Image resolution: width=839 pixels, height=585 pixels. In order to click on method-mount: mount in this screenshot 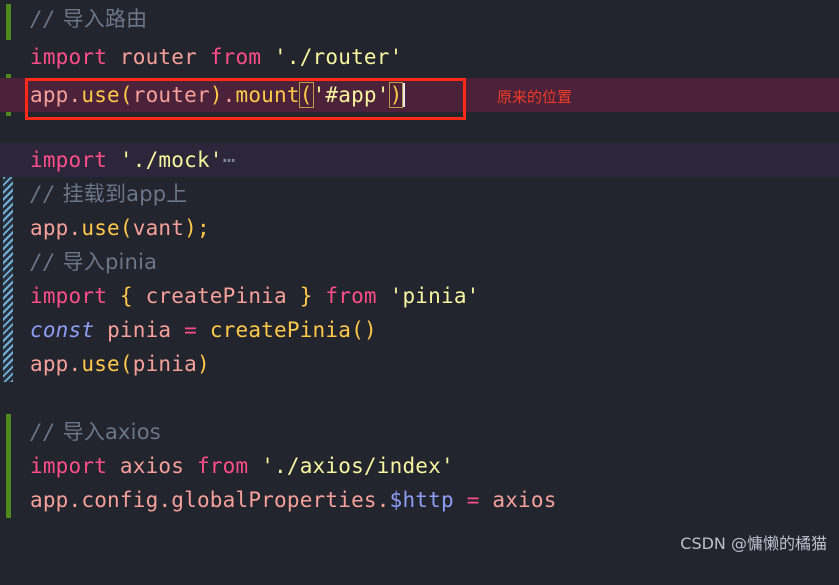, I will do `click(267, 95)`.